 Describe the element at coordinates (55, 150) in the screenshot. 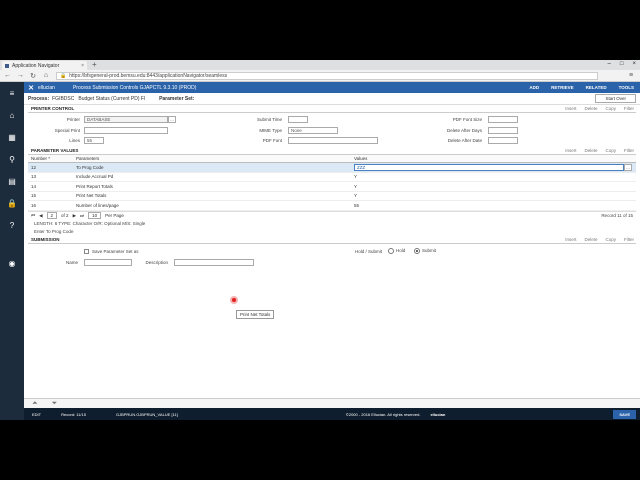

I see `section-title: PARAMETER VALUES` at that location.